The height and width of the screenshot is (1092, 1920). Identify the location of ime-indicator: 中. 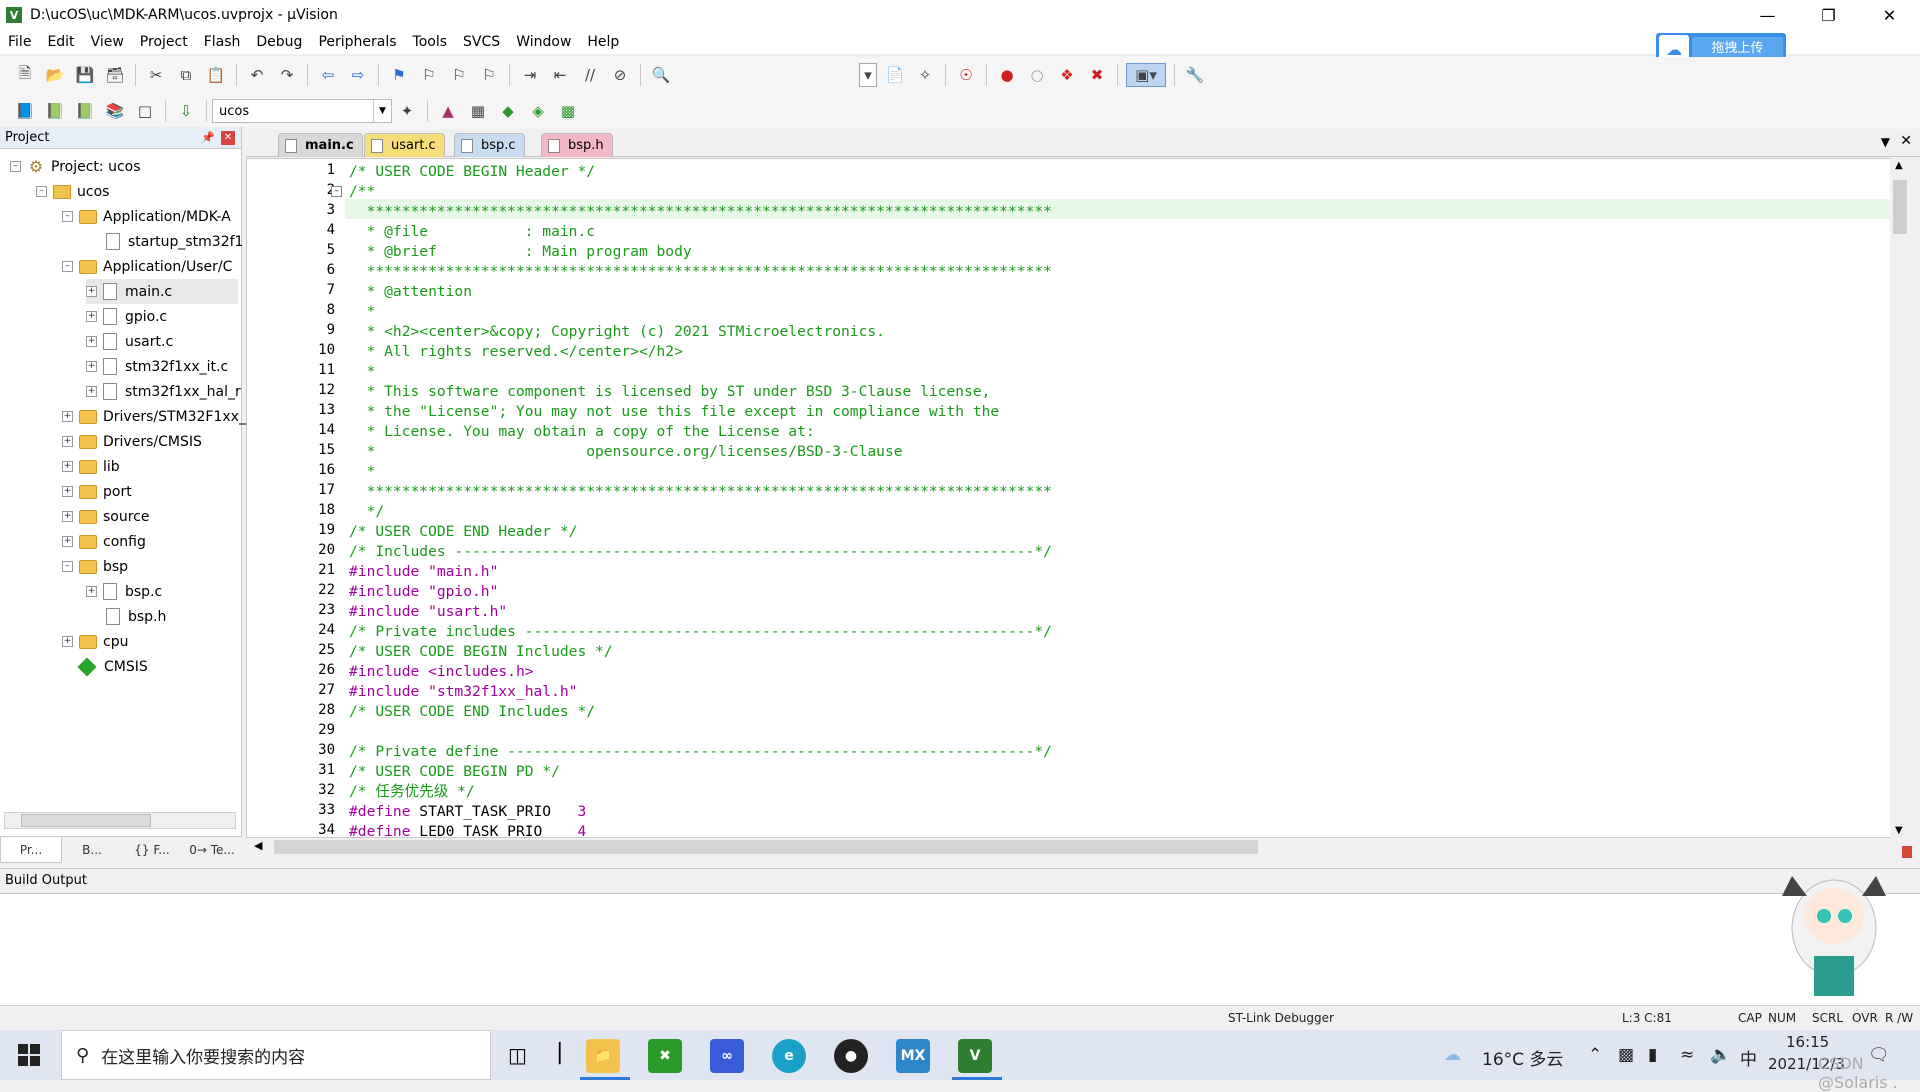
(1748, 1057).